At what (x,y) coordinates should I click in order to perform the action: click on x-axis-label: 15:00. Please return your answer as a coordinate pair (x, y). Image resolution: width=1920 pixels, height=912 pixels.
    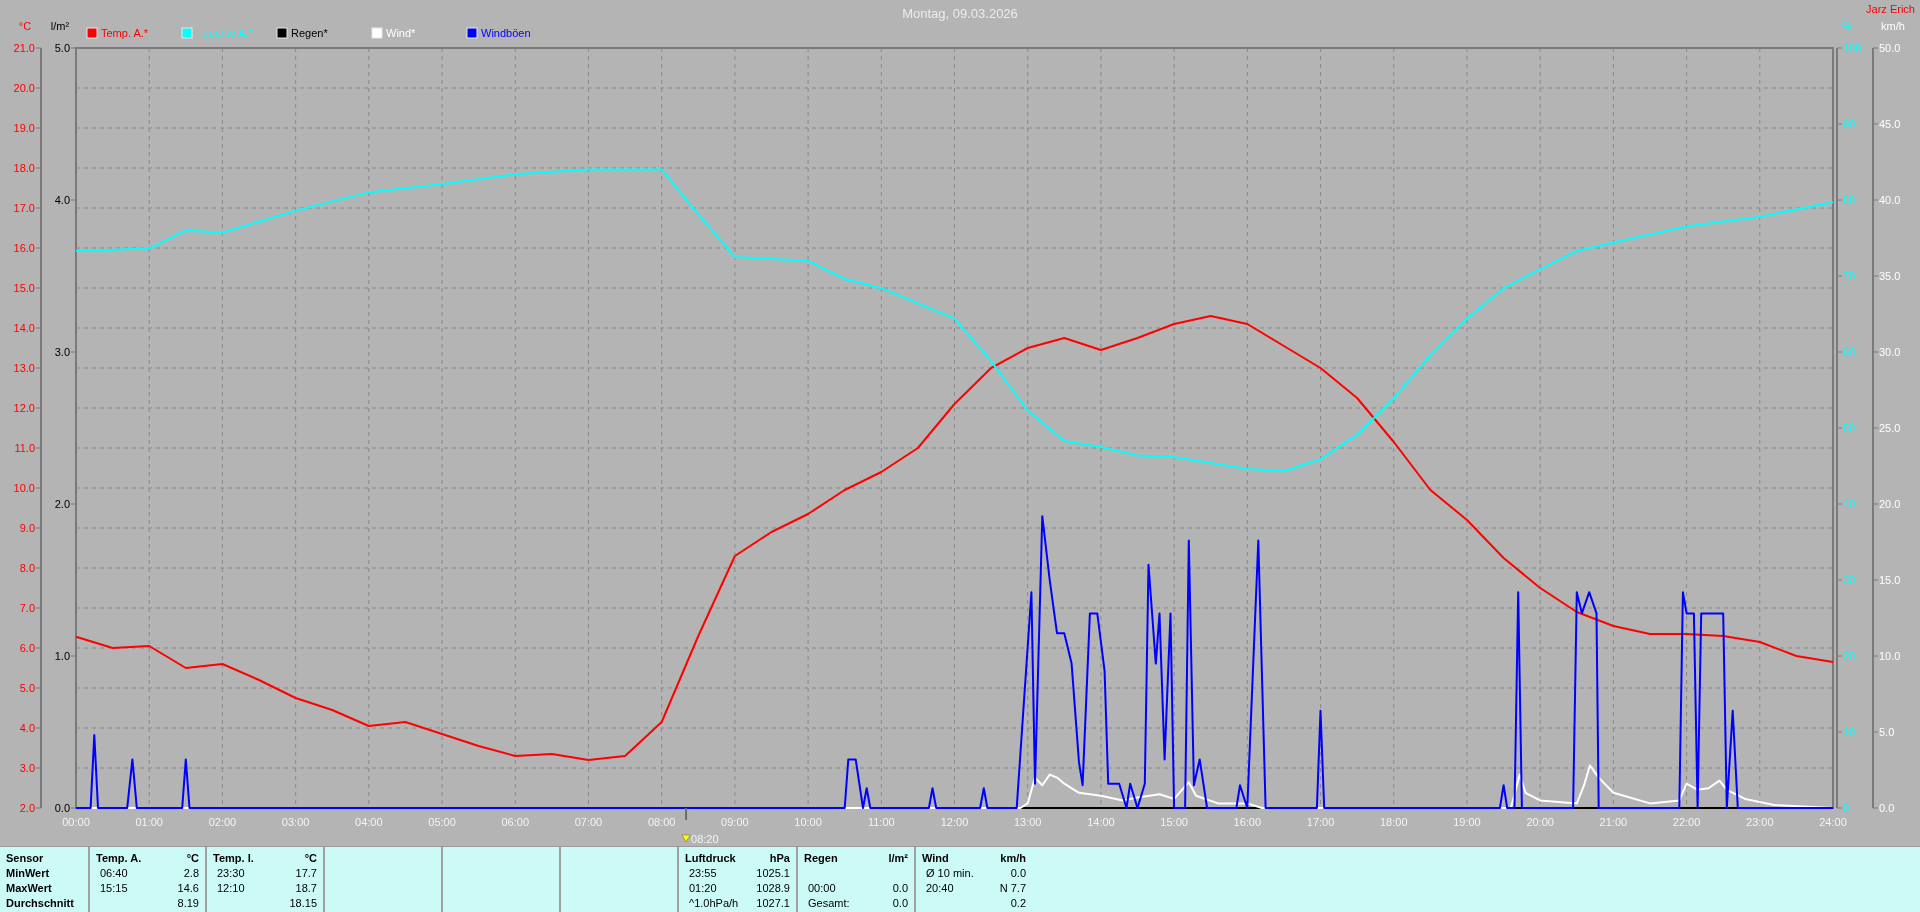
    Looking at the image, I should click on (1174, 822).